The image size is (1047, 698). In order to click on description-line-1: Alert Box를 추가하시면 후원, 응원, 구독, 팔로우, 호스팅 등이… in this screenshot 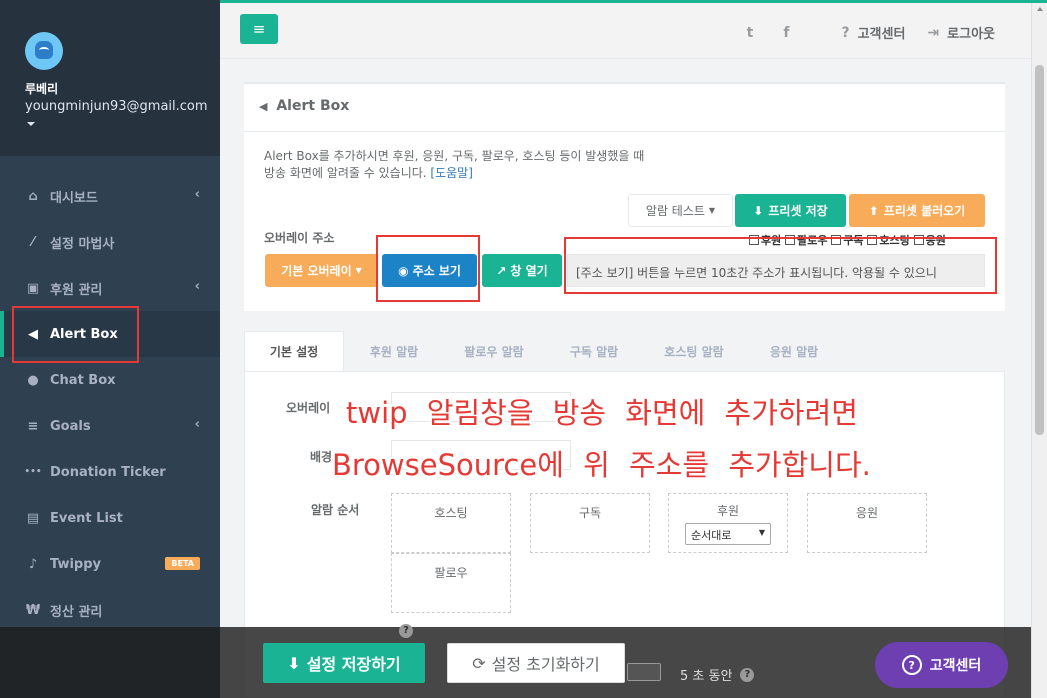, I will do `click(454, 156)`.